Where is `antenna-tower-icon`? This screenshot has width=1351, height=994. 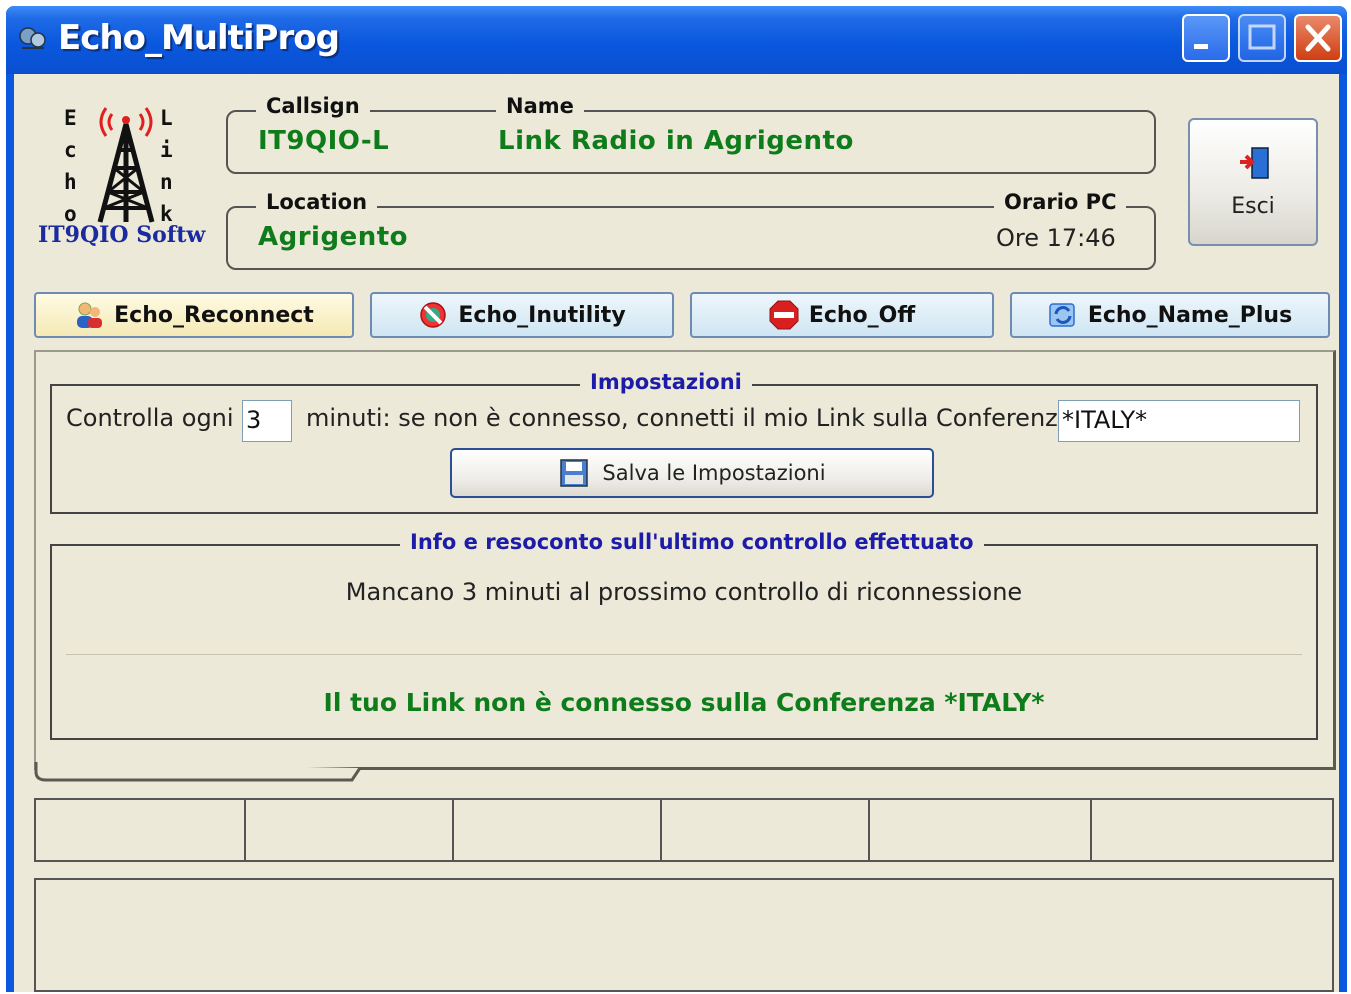
antenna-tower-icon is located at coordinates (126, 165).